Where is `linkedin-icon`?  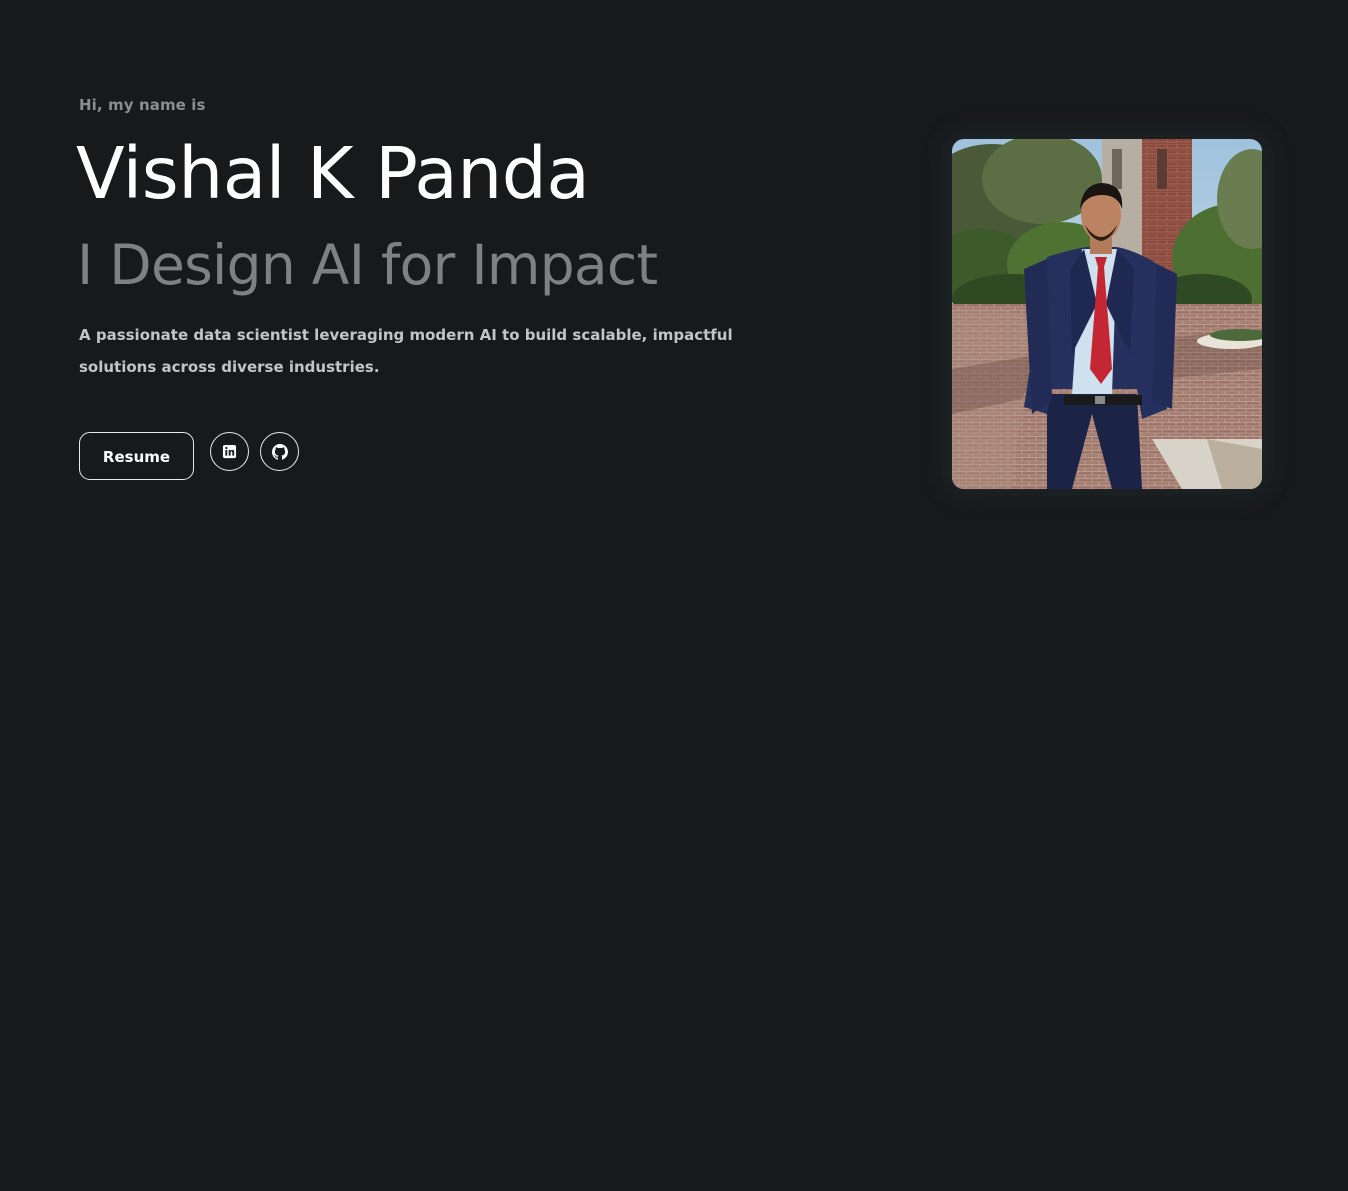 linkedin-icon is located at coordinates (229, 451).